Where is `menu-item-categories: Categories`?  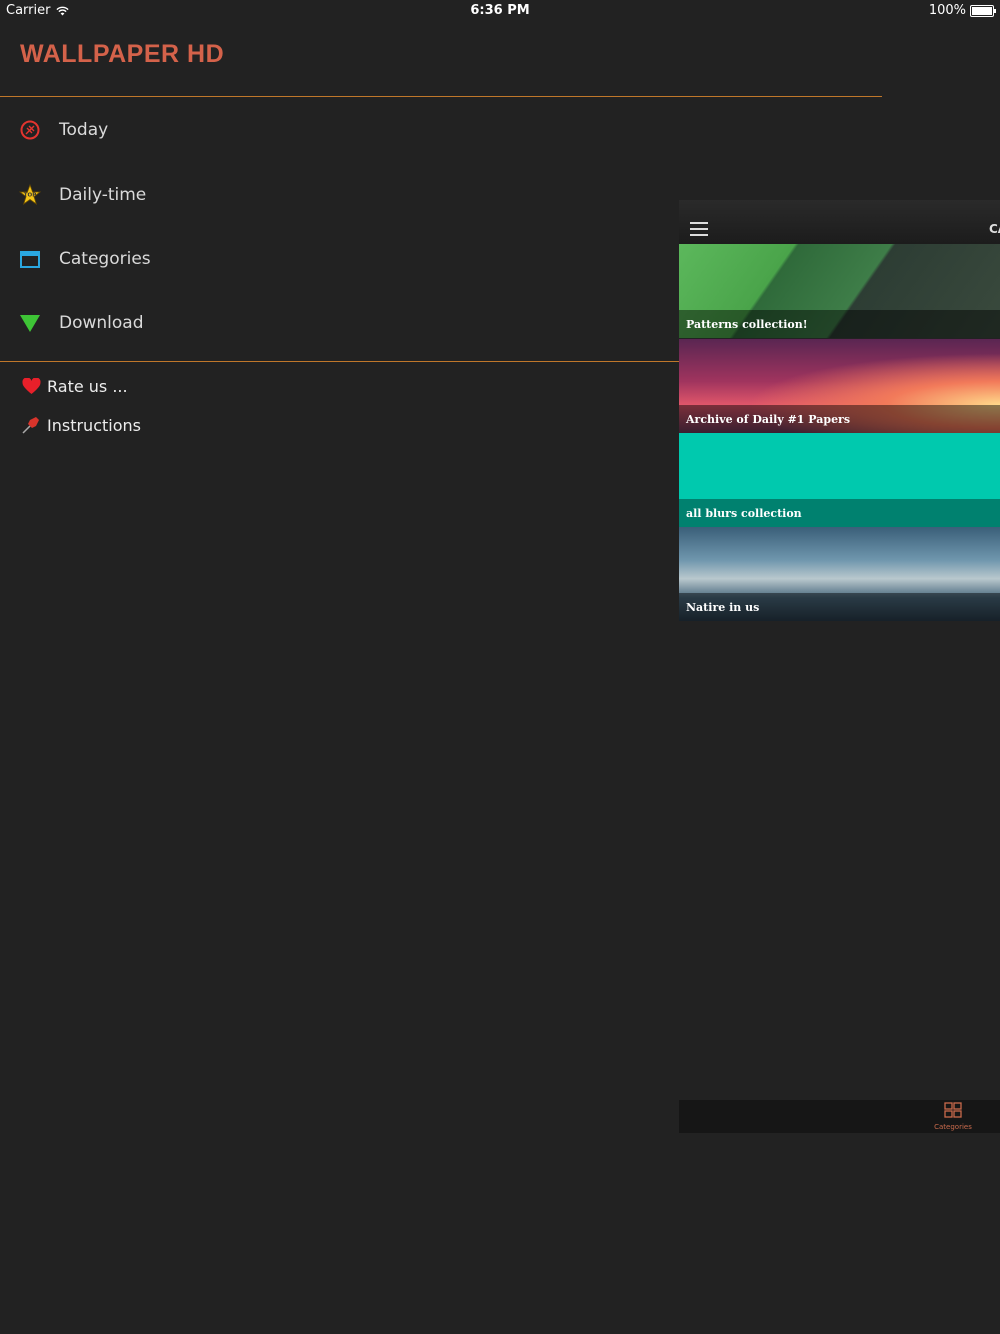
menu-item-categories: Categories is located at coordinates (335, 259).